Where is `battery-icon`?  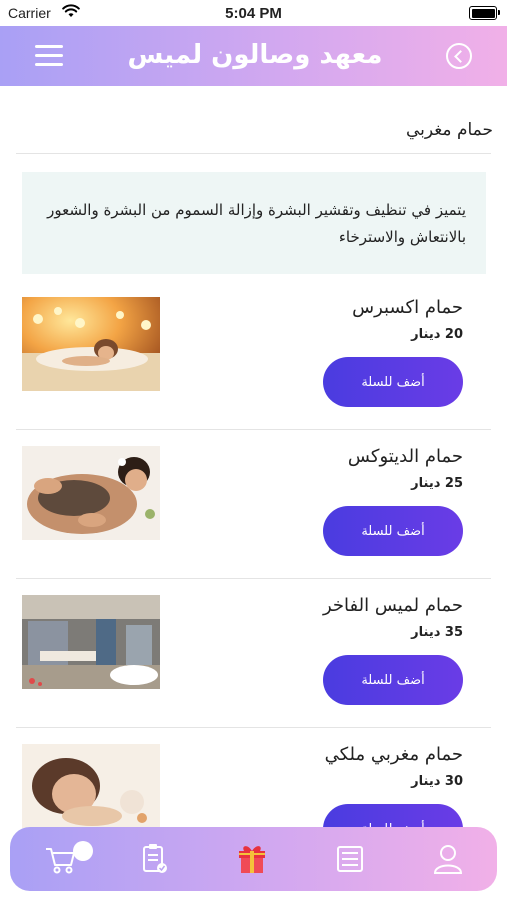 battery-icon is located at coordinates (484, 13).